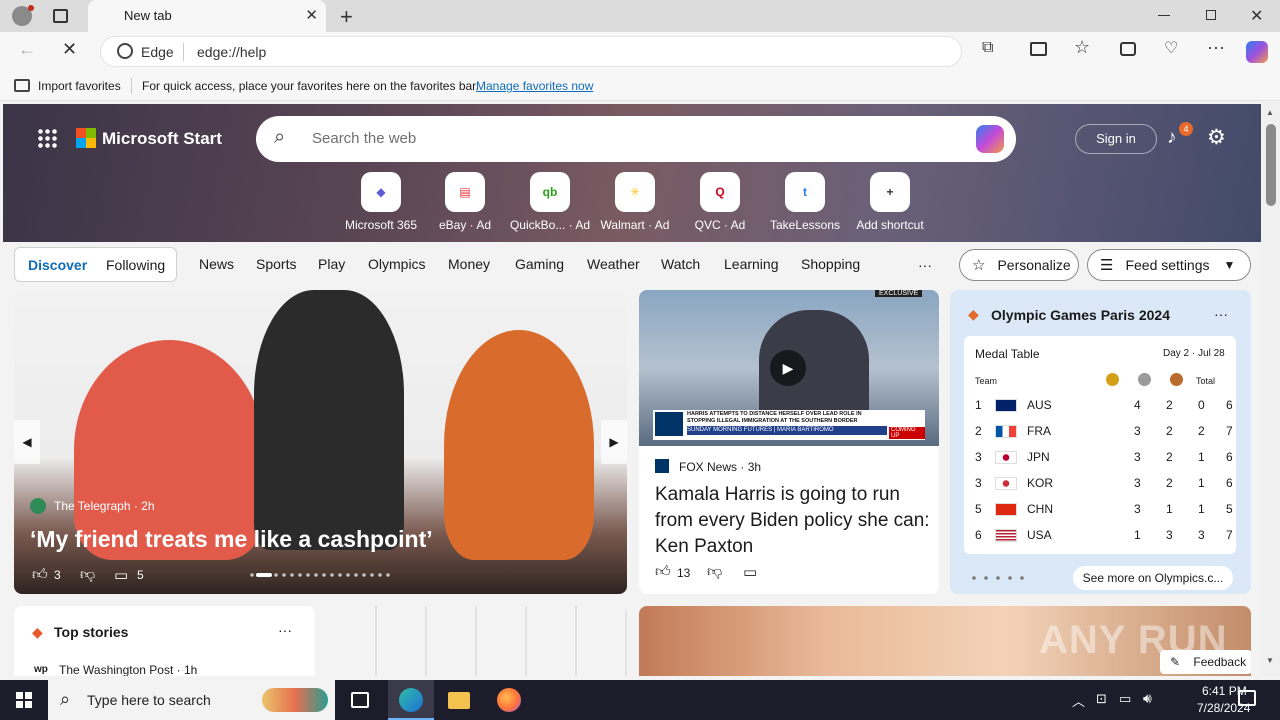 The height and width of the screenshot is (720, 1280). I want to click on volume-icon: 🔊︎, so click(1147, 698).